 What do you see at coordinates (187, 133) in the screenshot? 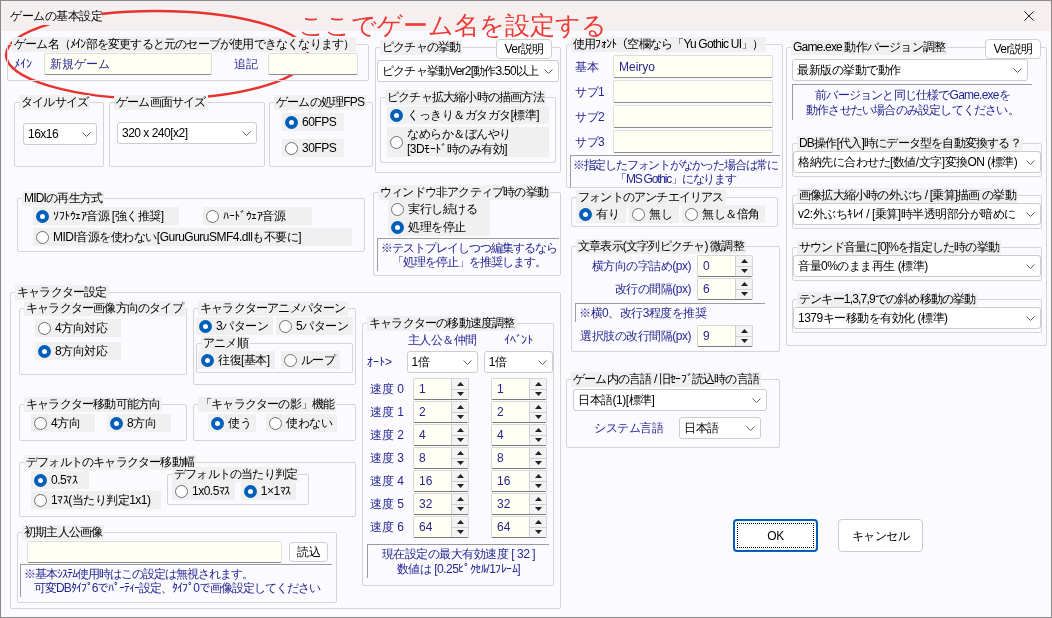
I see `dropdown: 320 x 240[x2]` at bounding box center [187, 133].